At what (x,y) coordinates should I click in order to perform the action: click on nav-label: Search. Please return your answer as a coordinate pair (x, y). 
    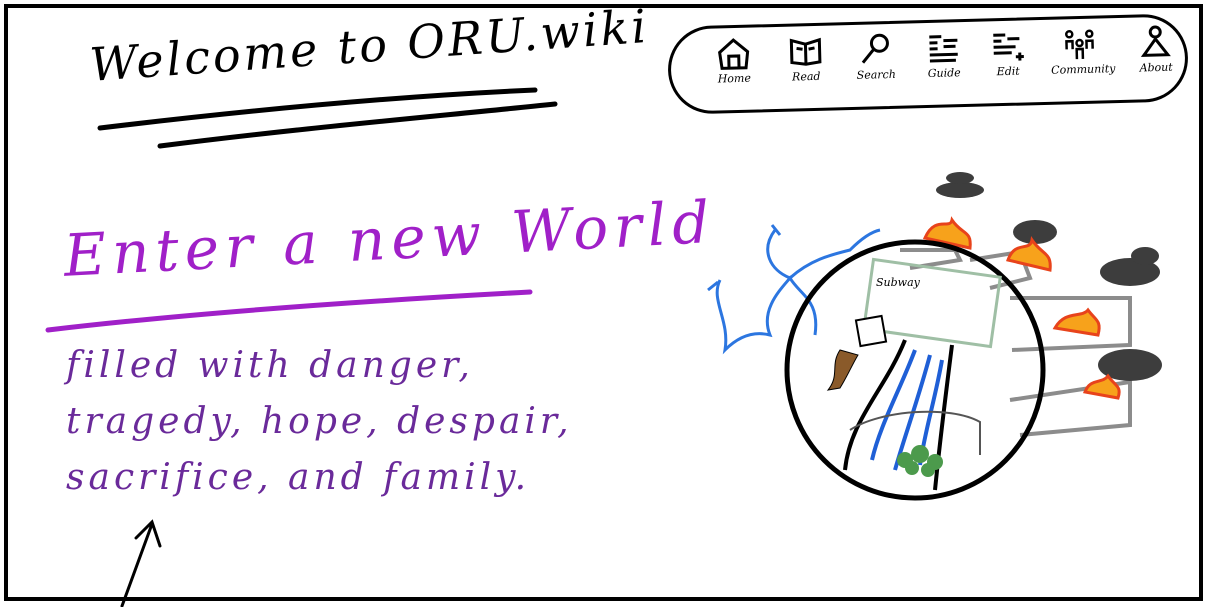
    Looking at the image, I should click on (876, 74).